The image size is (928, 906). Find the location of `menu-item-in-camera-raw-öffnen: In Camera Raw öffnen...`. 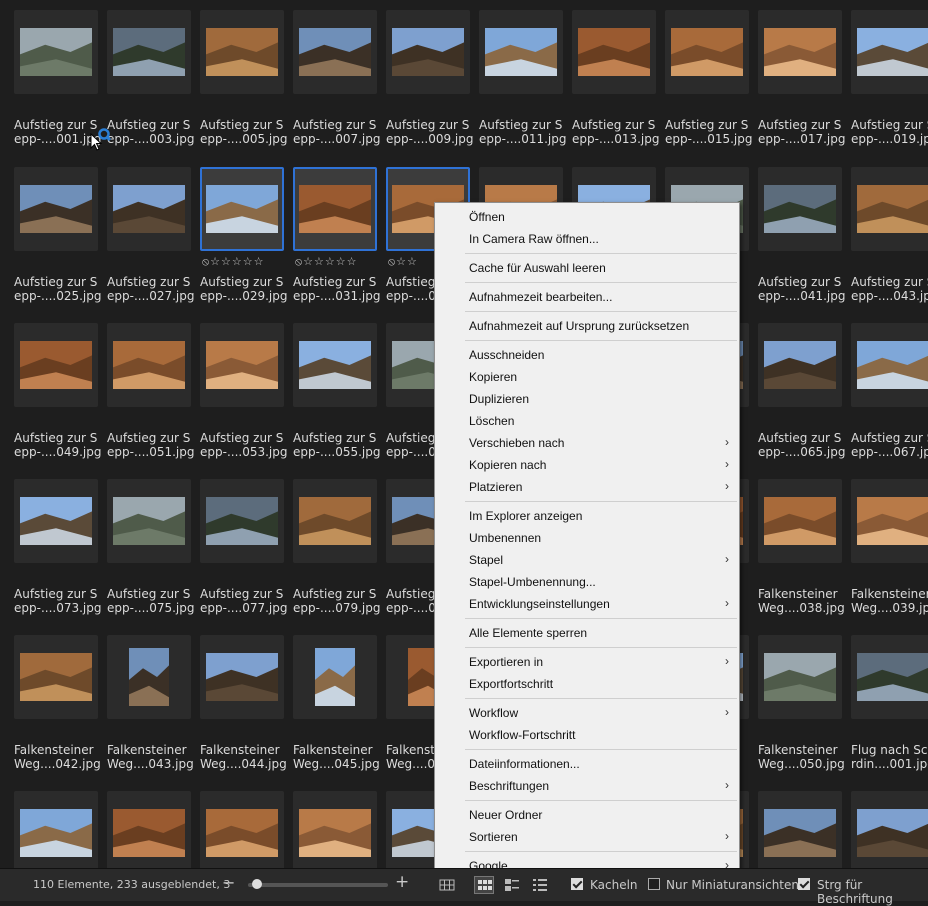

menu-item-in-camera-raw-öffnen: In Camera Raw öffnen... is located at coordinates (587, 239).